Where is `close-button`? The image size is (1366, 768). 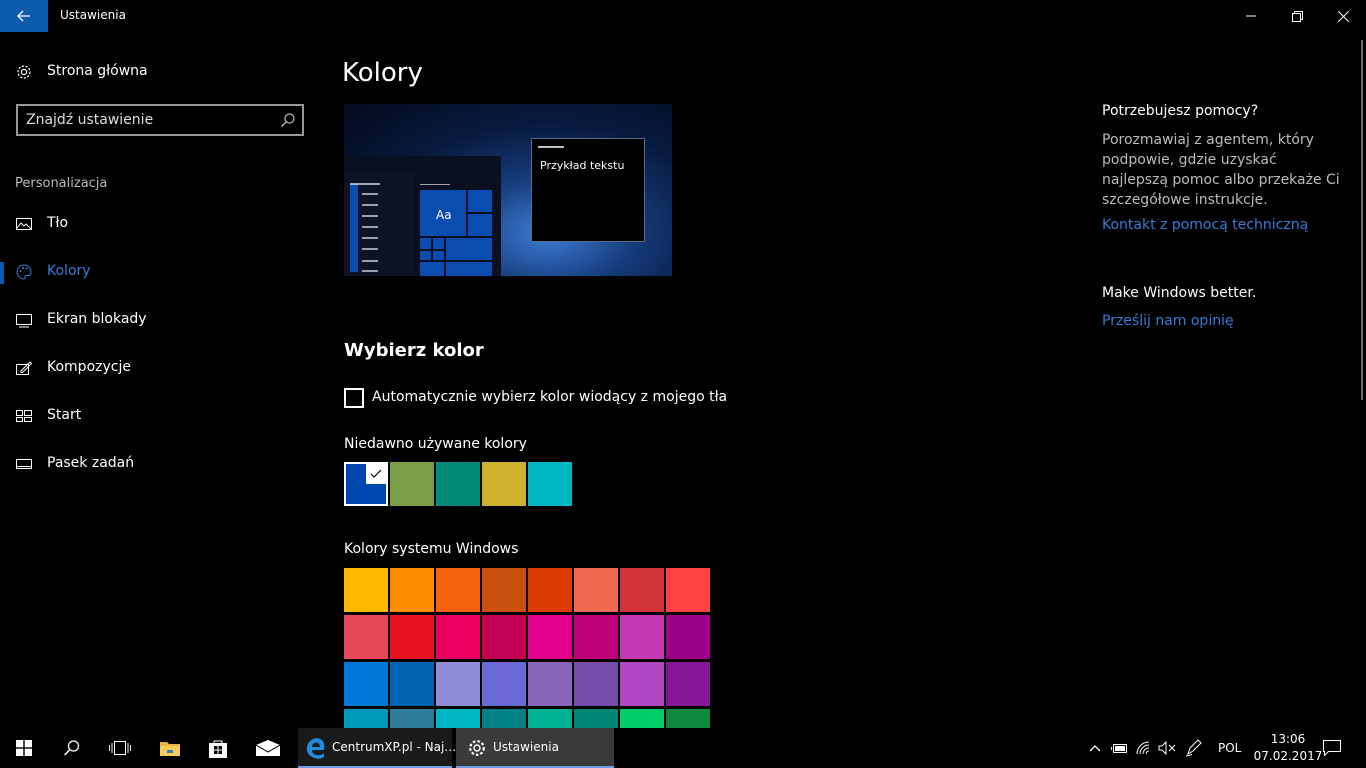 close-button is located at coordinates (1343, 16).